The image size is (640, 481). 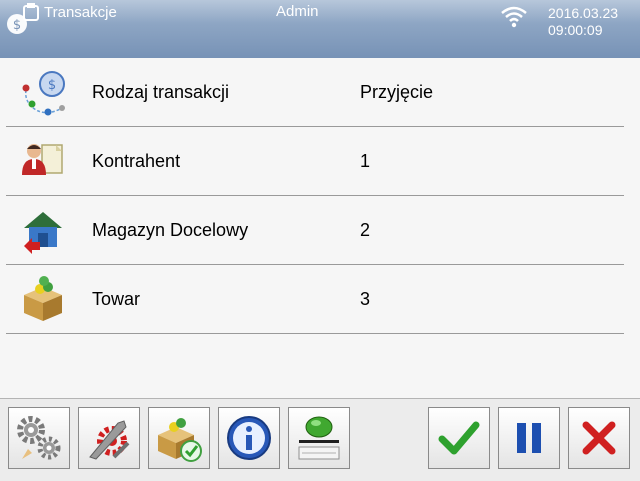 I want to click on tare-button, so click(x=319, y=438).